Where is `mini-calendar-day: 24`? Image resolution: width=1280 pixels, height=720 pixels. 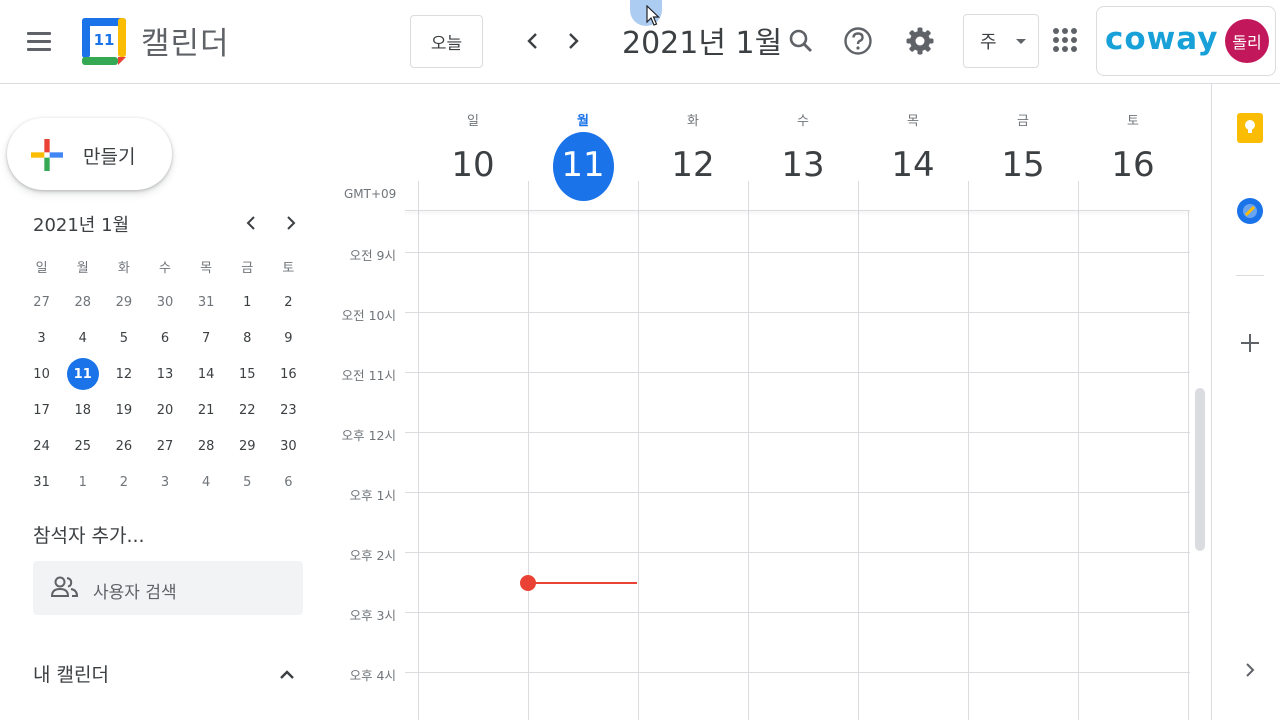 mini-calendar-day: 24 is located at coordinates (41, 446).